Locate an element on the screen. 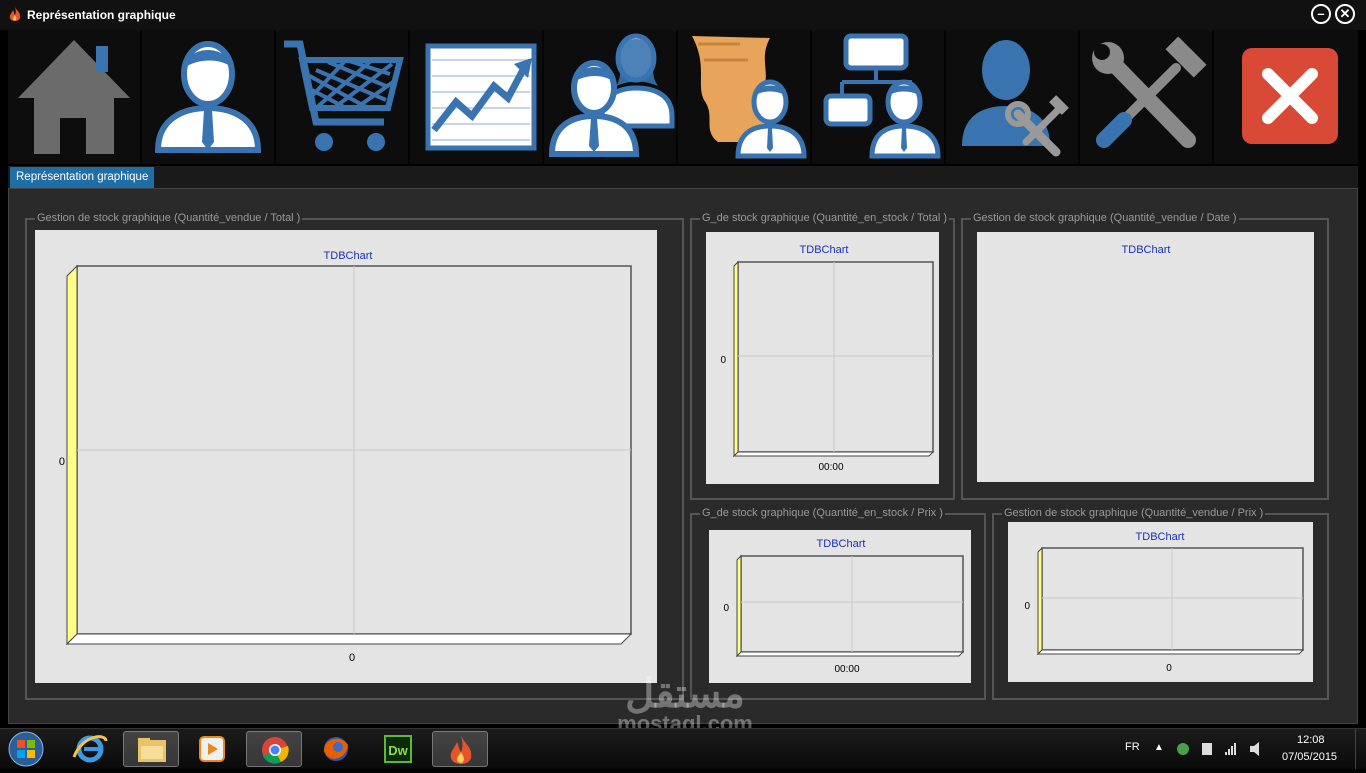 Image resolution: width=1366 pixels, height=773 pixels. system-tray is located at coordinates (1218, 749).